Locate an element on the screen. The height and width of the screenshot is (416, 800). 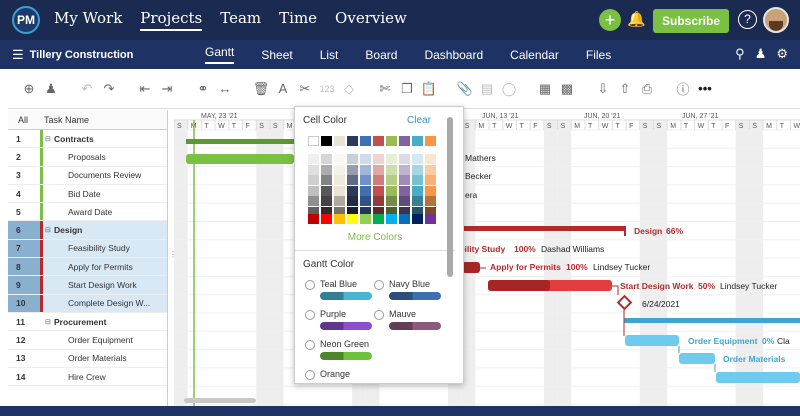
table-row: 4 Bid Date is located at coordinates (87, 194).